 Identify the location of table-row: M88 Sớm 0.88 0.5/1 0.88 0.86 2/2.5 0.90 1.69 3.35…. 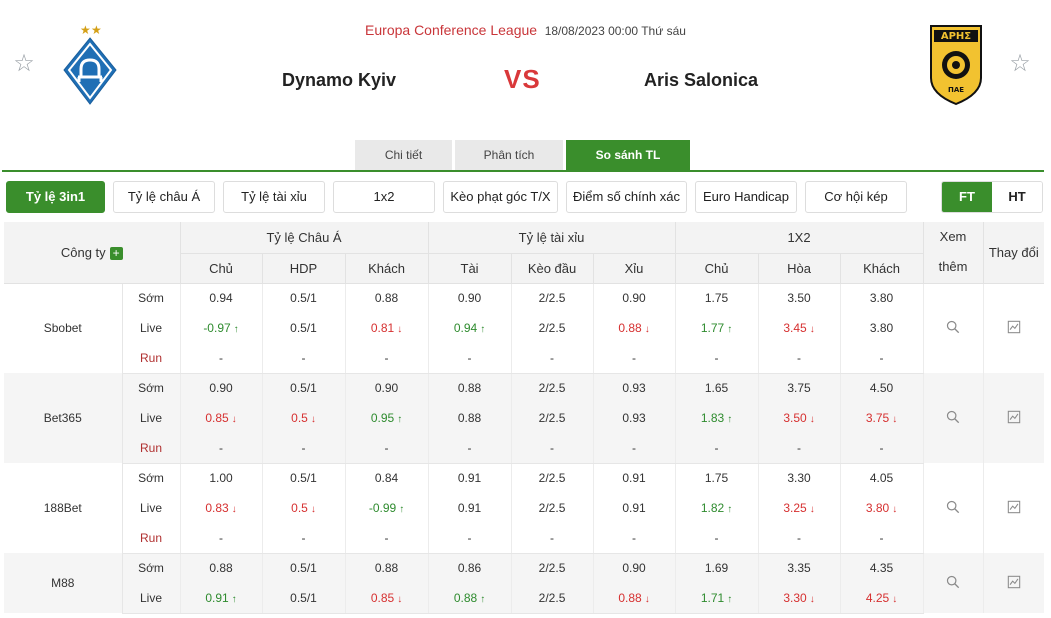
(524, 583).